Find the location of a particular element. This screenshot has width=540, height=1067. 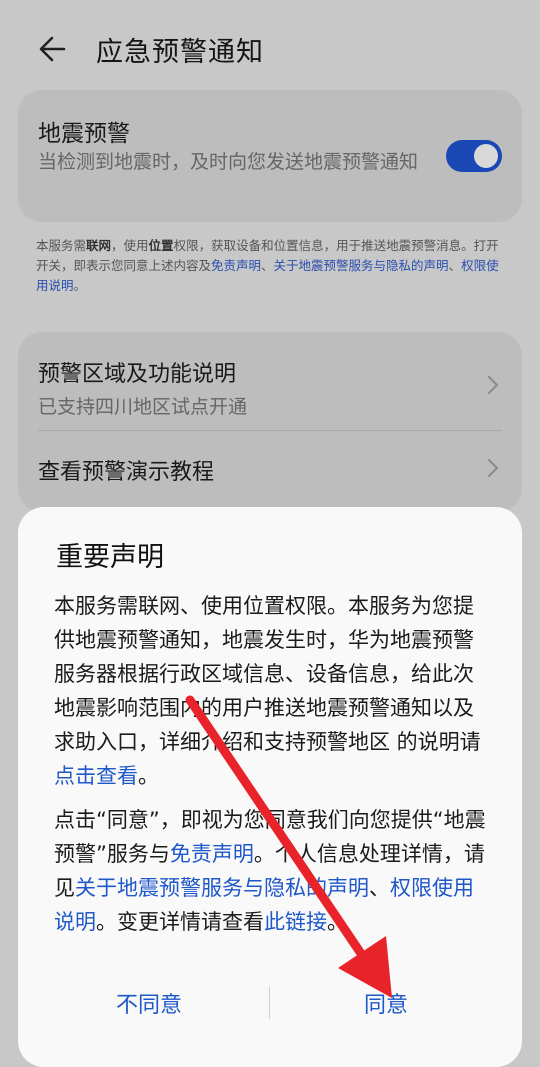

button-divider is located at coordinates (269, 1003).